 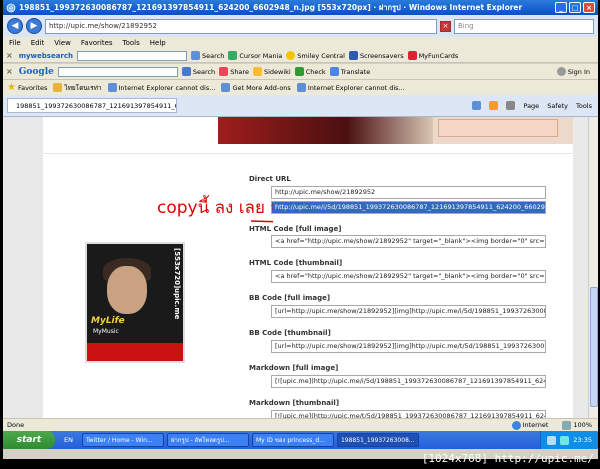 I want to click on favorites-button: ★ Favorites, so click(x=27, y=87).